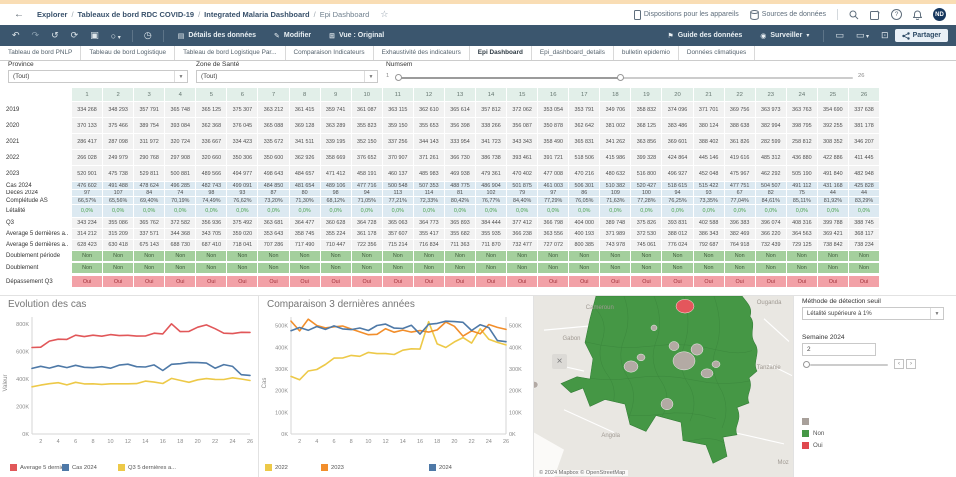 The image size is (956, 477). I want to click on cell: 360 628, so click(336, 223).